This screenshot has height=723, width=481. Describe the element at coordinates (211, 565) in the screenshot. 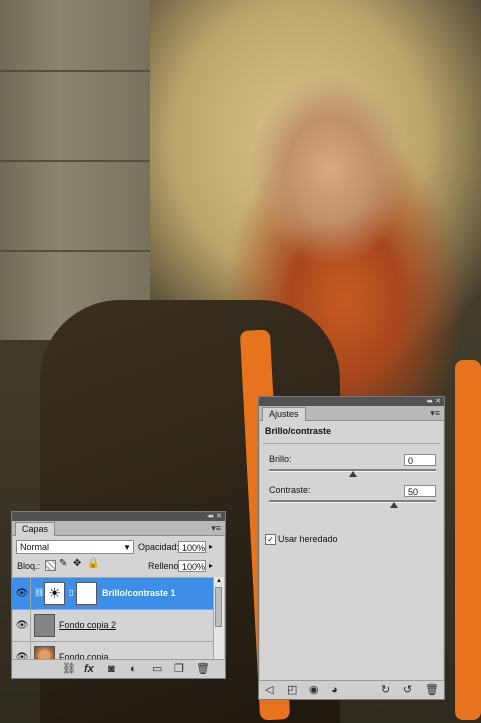

I see `fill-dropdown-icon: ▸` at that location.